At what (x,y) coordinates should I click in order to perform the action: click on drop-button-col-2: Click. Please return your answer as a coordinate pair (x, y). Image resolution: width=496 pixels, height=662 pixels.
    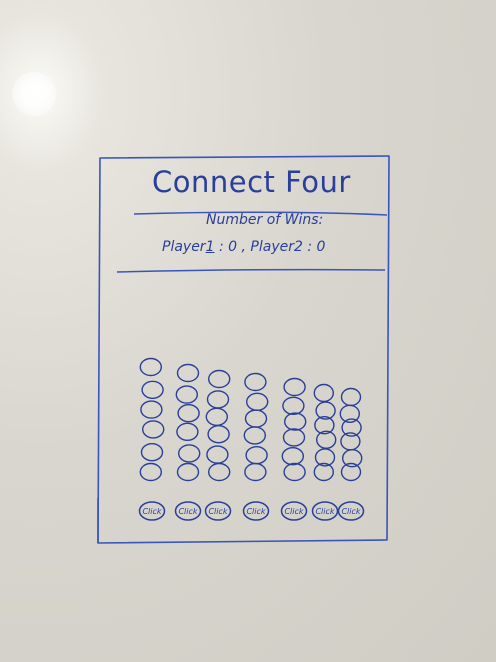
    Looking at the image, I should click on (188, 511).